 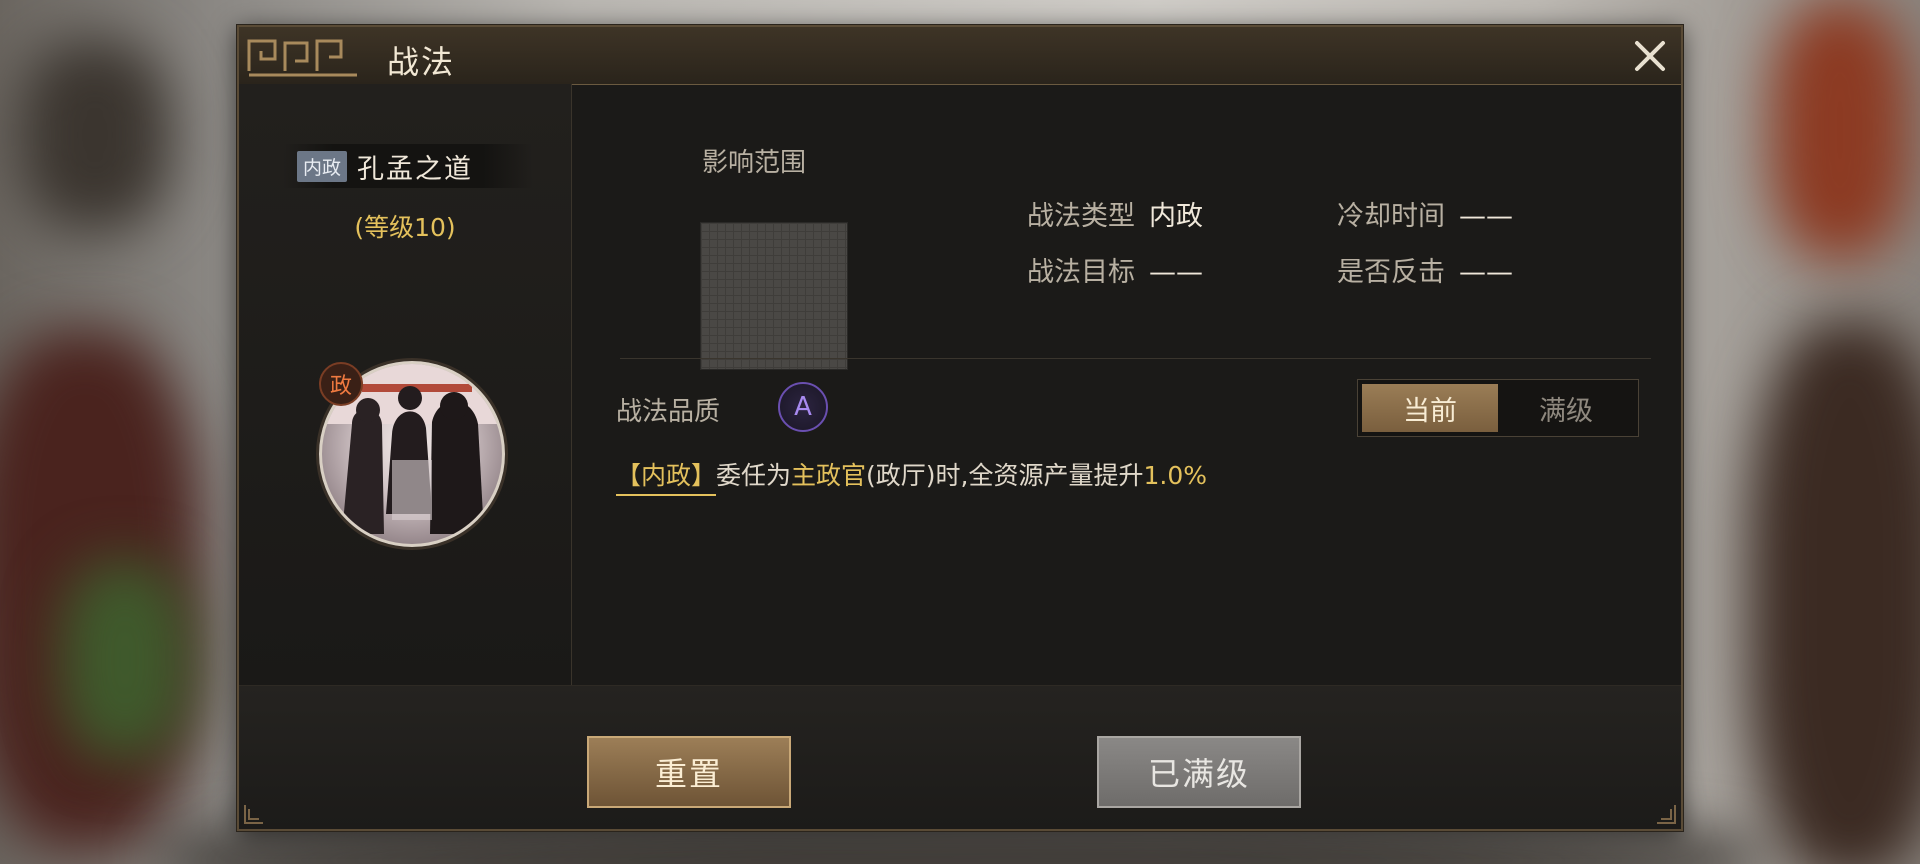 I want to click on counter-value: ——, so click(x=1486, y=272).